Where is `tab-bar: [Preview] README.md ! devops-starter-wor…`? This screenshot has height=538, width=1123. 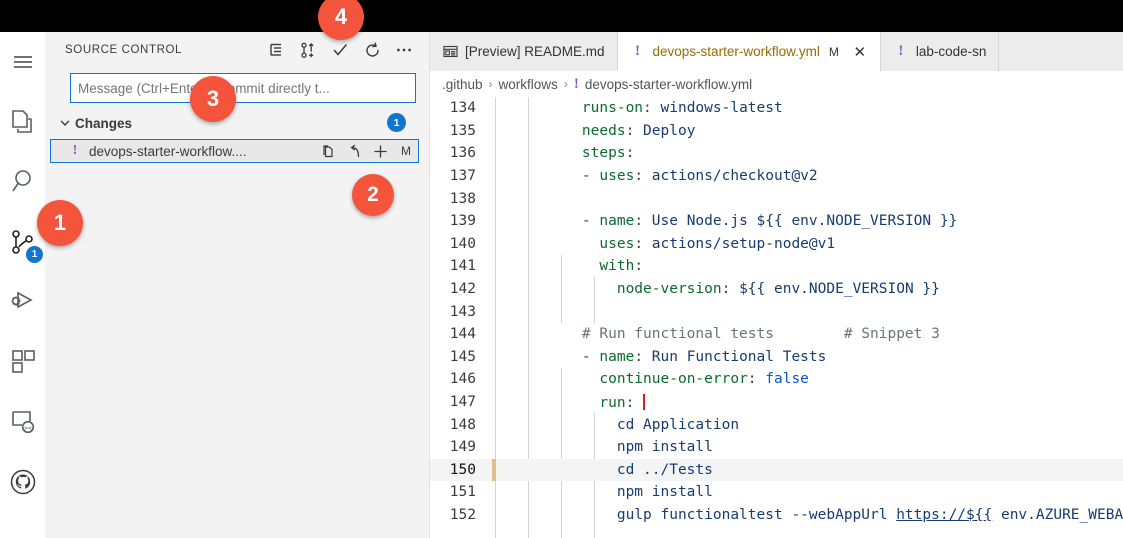 tab-bar: [Preview] README.md ! devops-starter-wor… is located at coordinates (776, 51).